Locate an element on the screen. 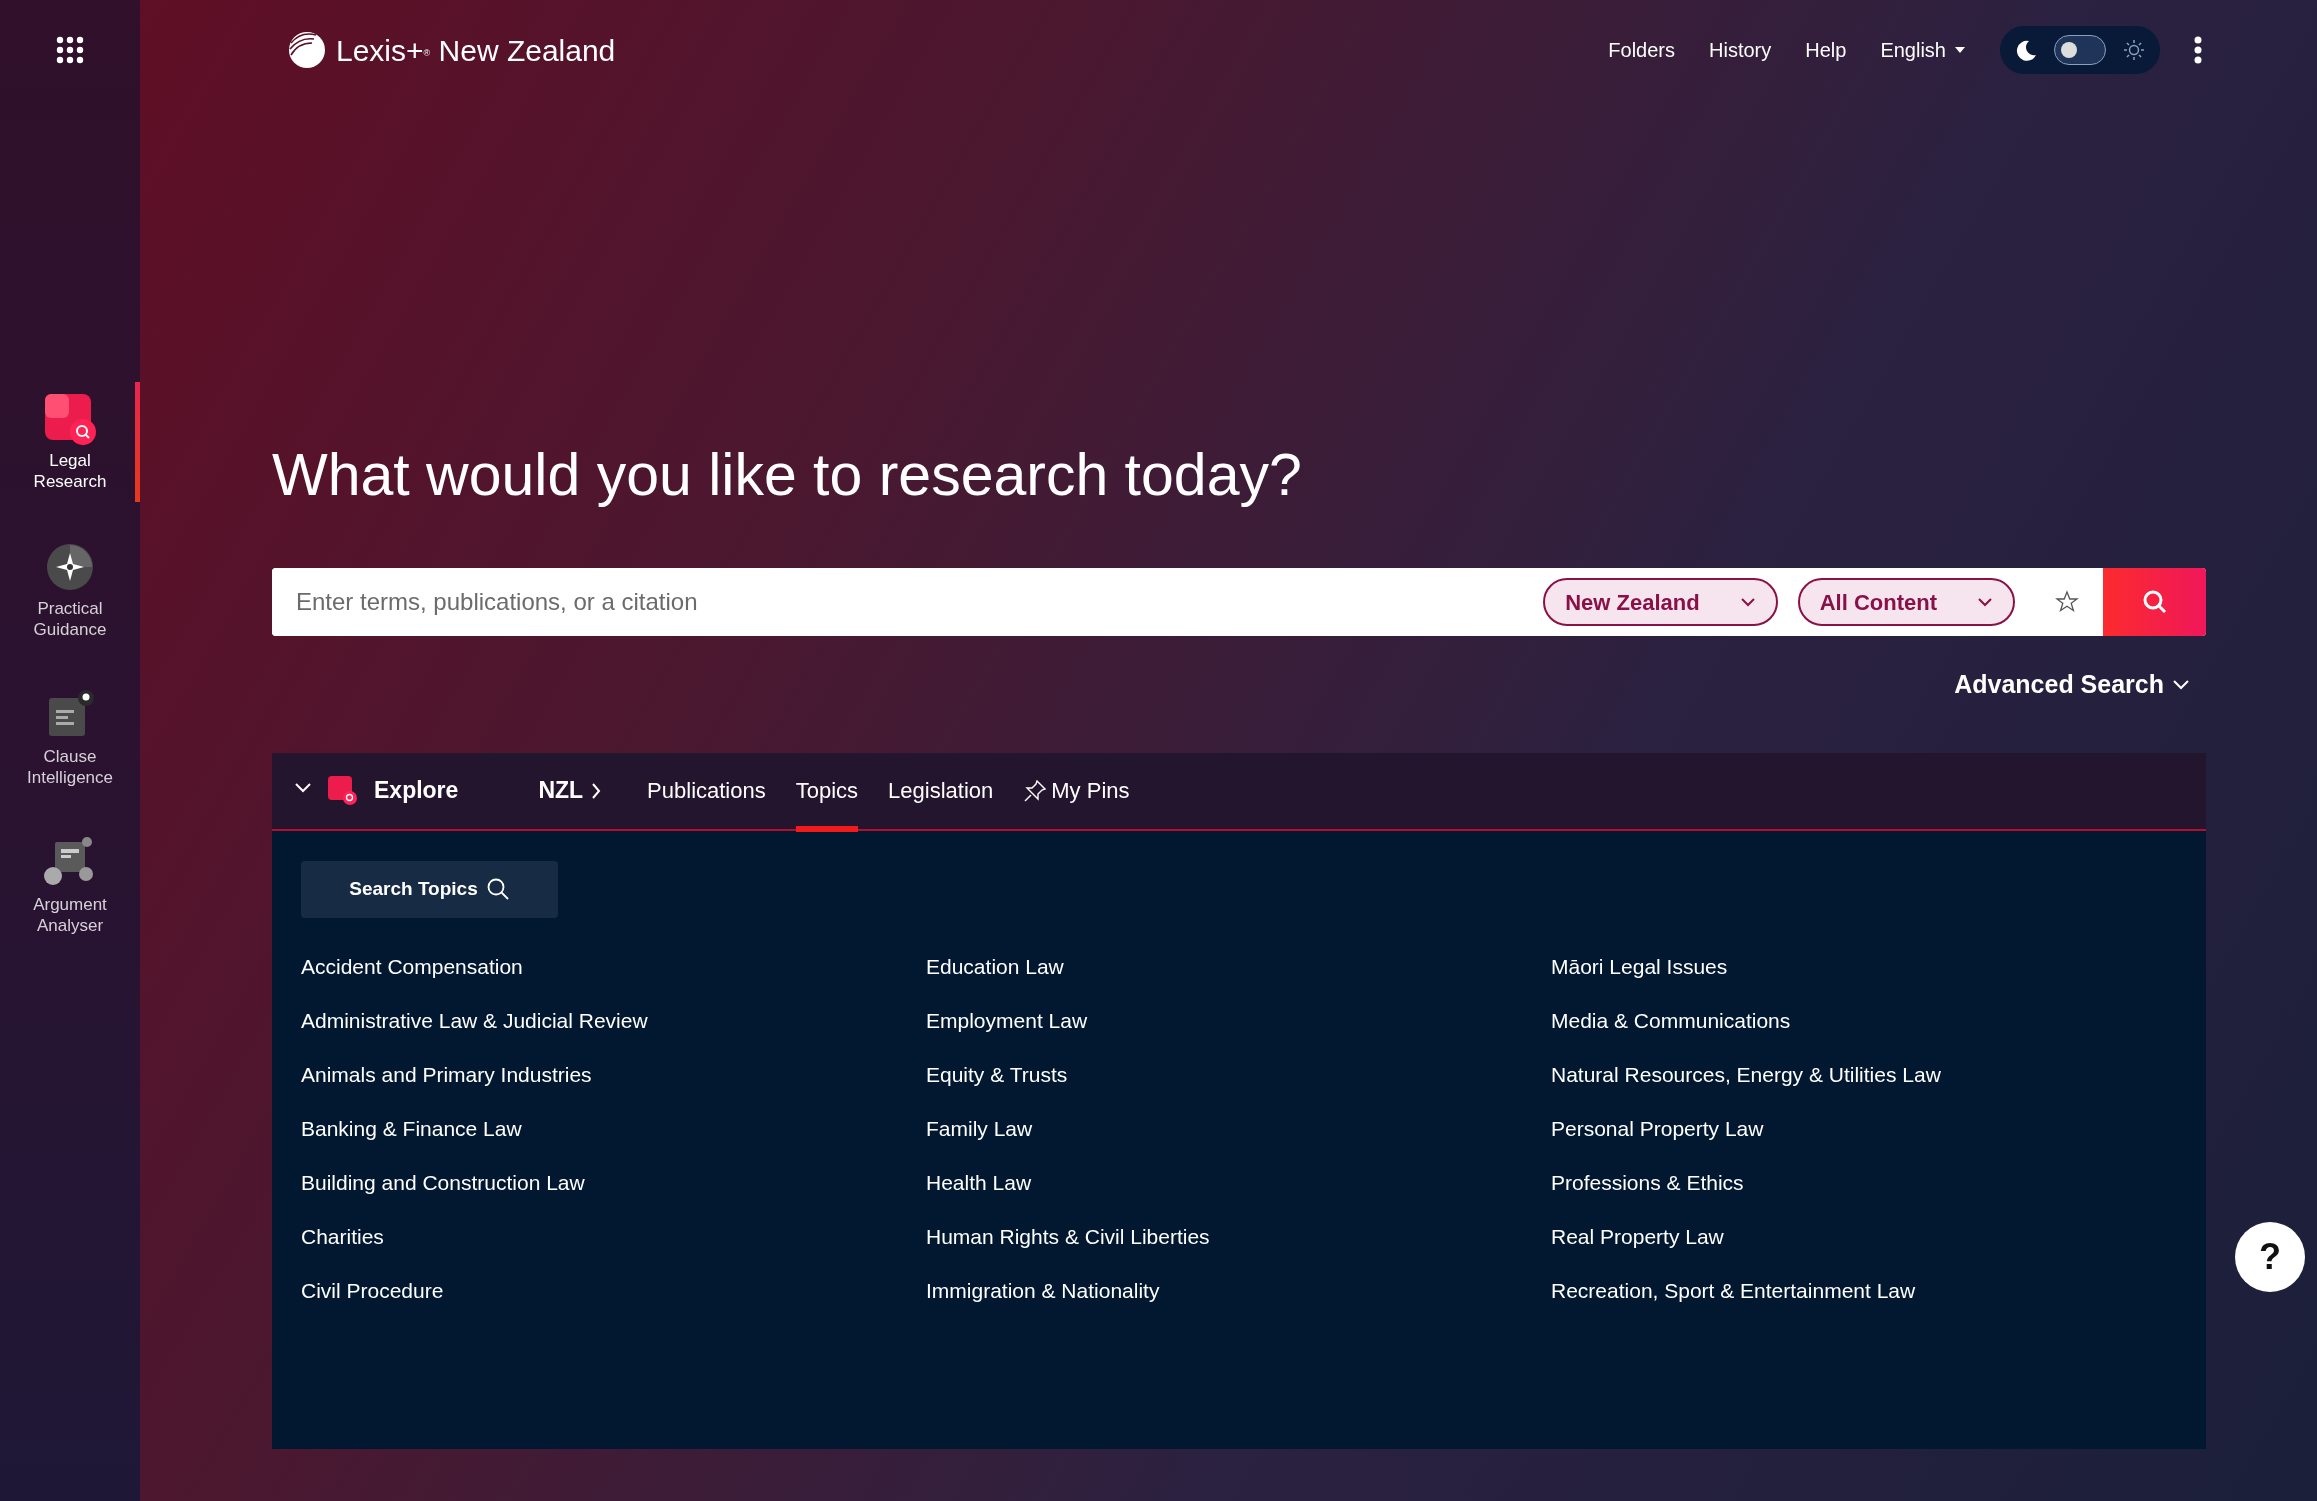  topic-link: Family Law is located at coordinates (979, 1128).